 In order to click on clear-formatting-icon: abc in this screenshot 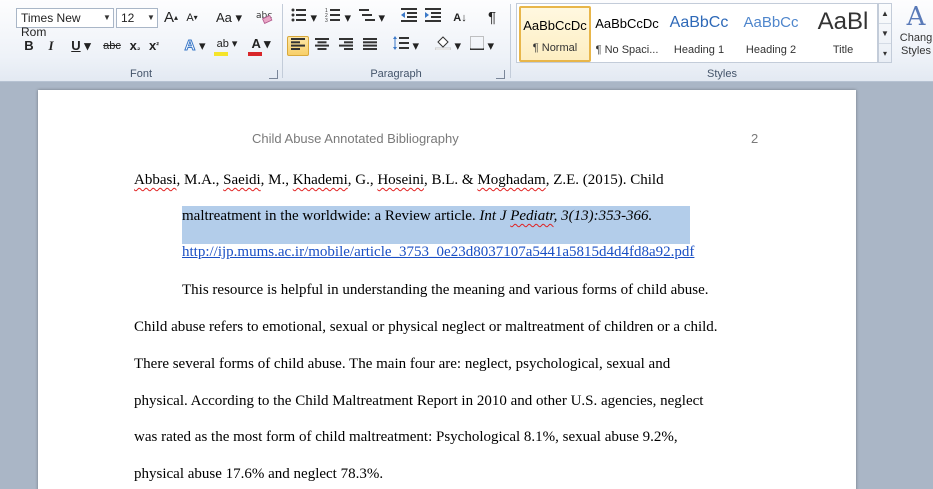, I will do `click(264, 17)`.